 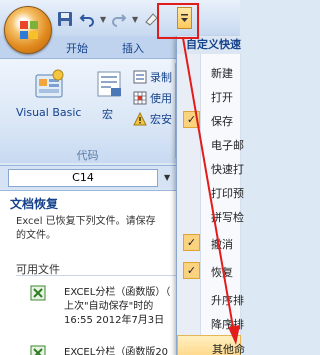 I want to click on menu-item-label: 电子邮, so click(x=227, y=145).